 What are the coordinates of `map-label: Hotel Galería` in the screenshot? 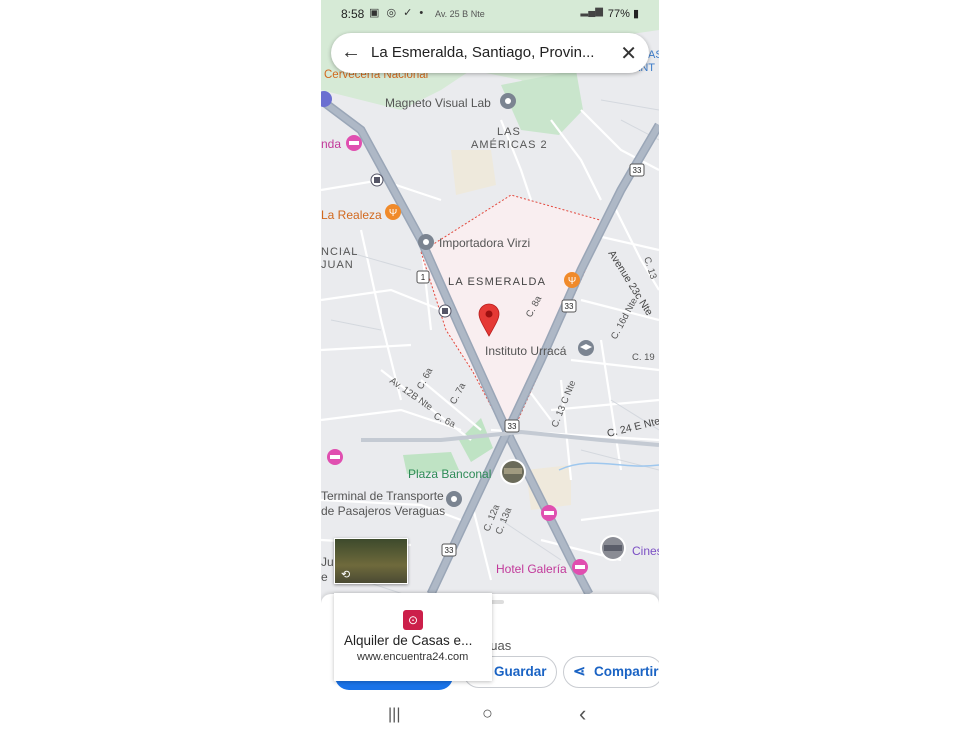 It's located at (531, 569).